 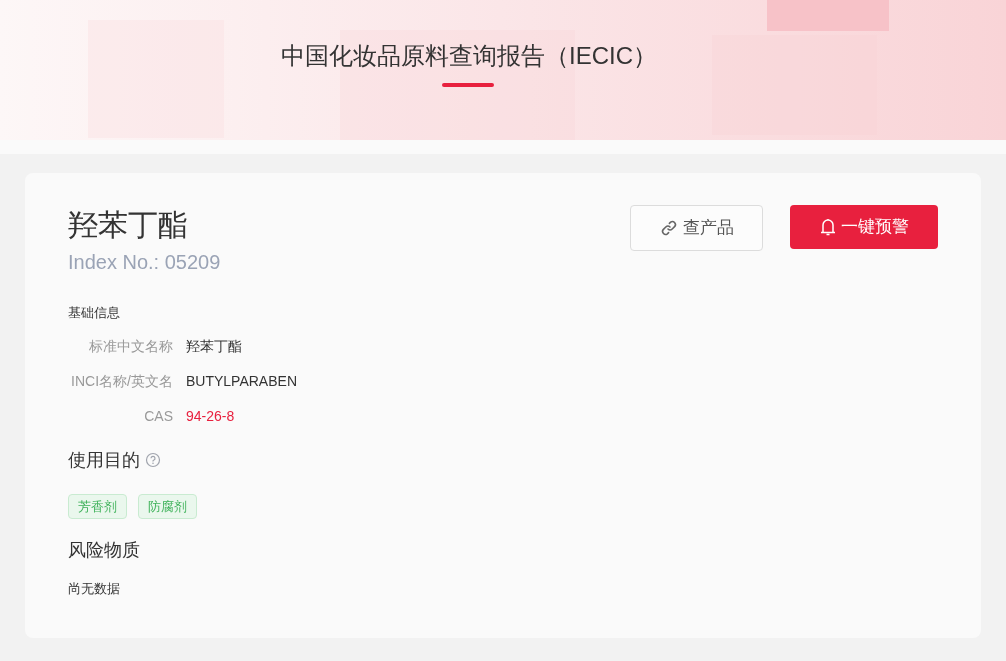 I want to click on ingredient-name: 羟苯丁酯, so click(x=128, y=225).